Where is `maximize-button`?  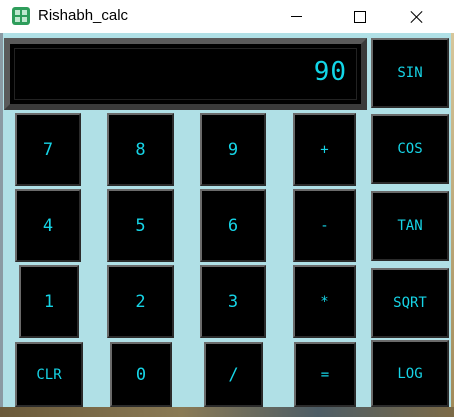 maximize-button is located at coordinates (360, 16).